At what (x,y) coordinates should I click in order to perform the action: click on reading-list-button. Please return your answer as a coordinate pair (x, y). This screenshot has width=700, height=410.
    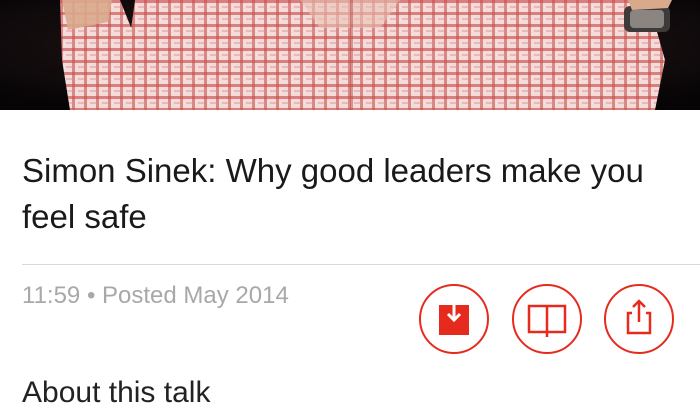
    Looking at the image, I should click on (547, 319).